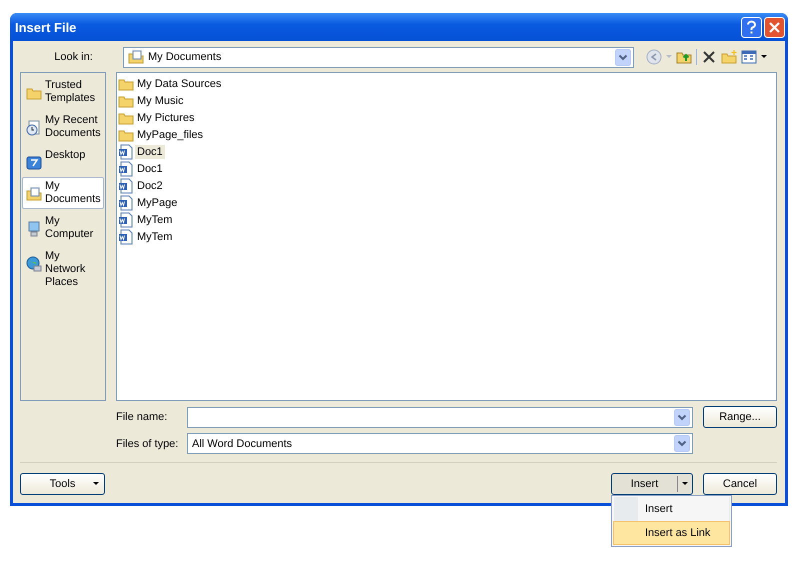  Describe the element at coordinates (63, 92) in the screenshot. I see `place-item: Trusted Templates` at that location.